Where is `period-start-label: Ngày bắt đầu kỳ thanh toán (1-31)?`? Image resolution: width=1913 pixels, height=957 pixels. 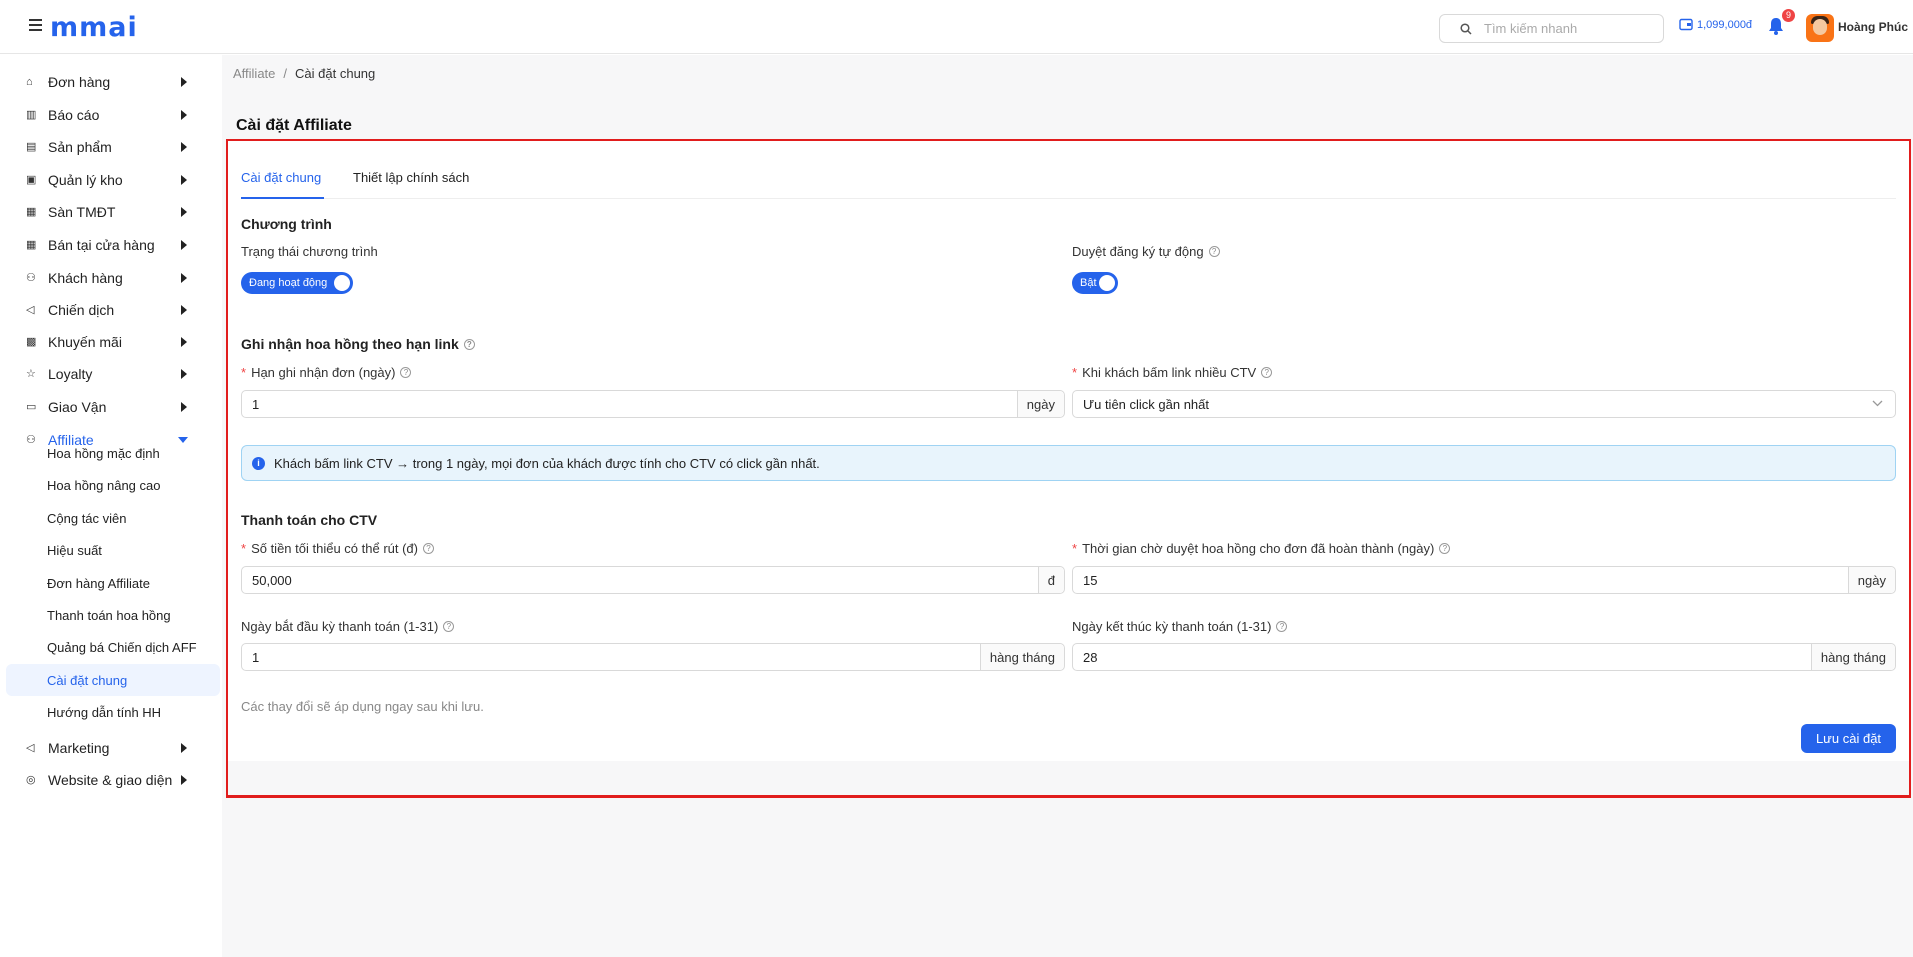
period-start-label: Ngày bắt đầu kỳ thanh toán (1-31)? is located at coordinates (348, 626).